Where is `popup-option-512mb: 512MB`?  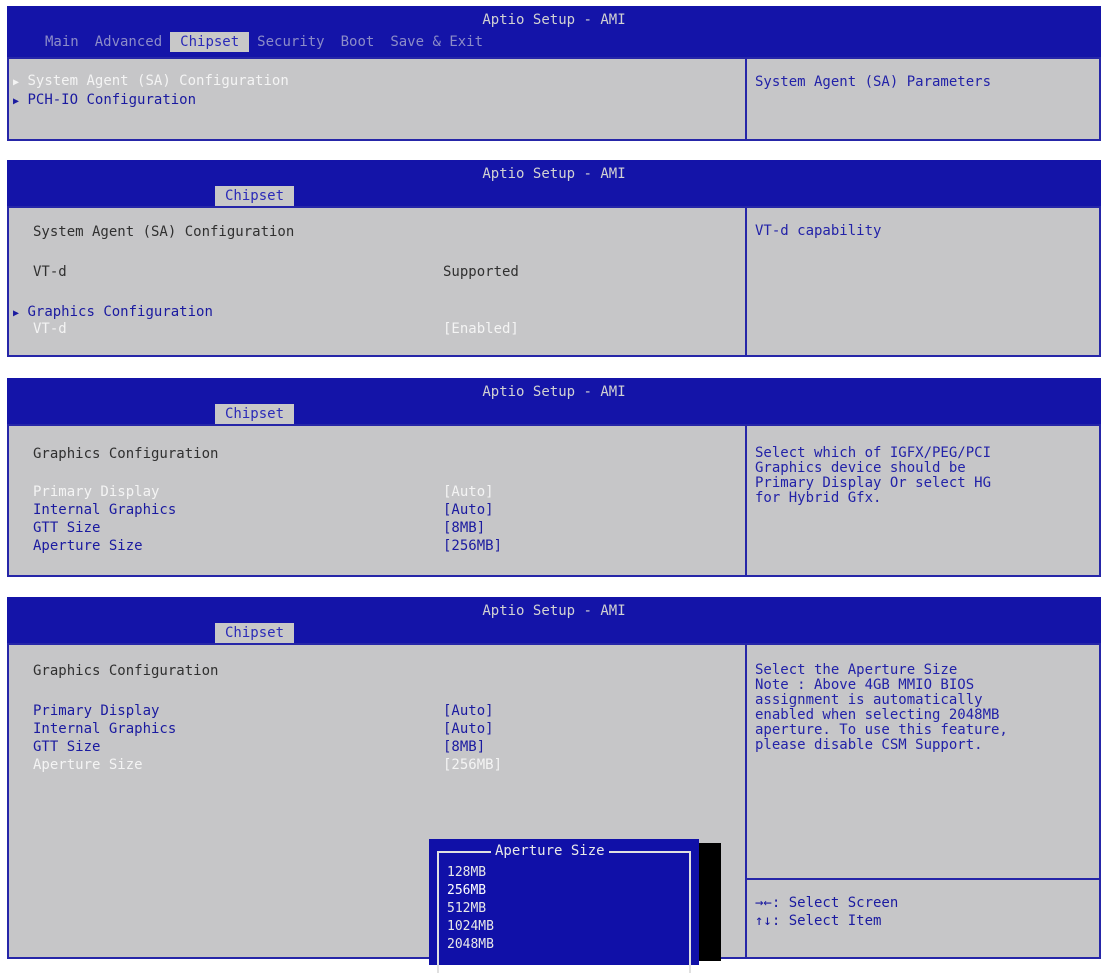
popup-option-512mb: 512MB is located at coordinates (466, 908).